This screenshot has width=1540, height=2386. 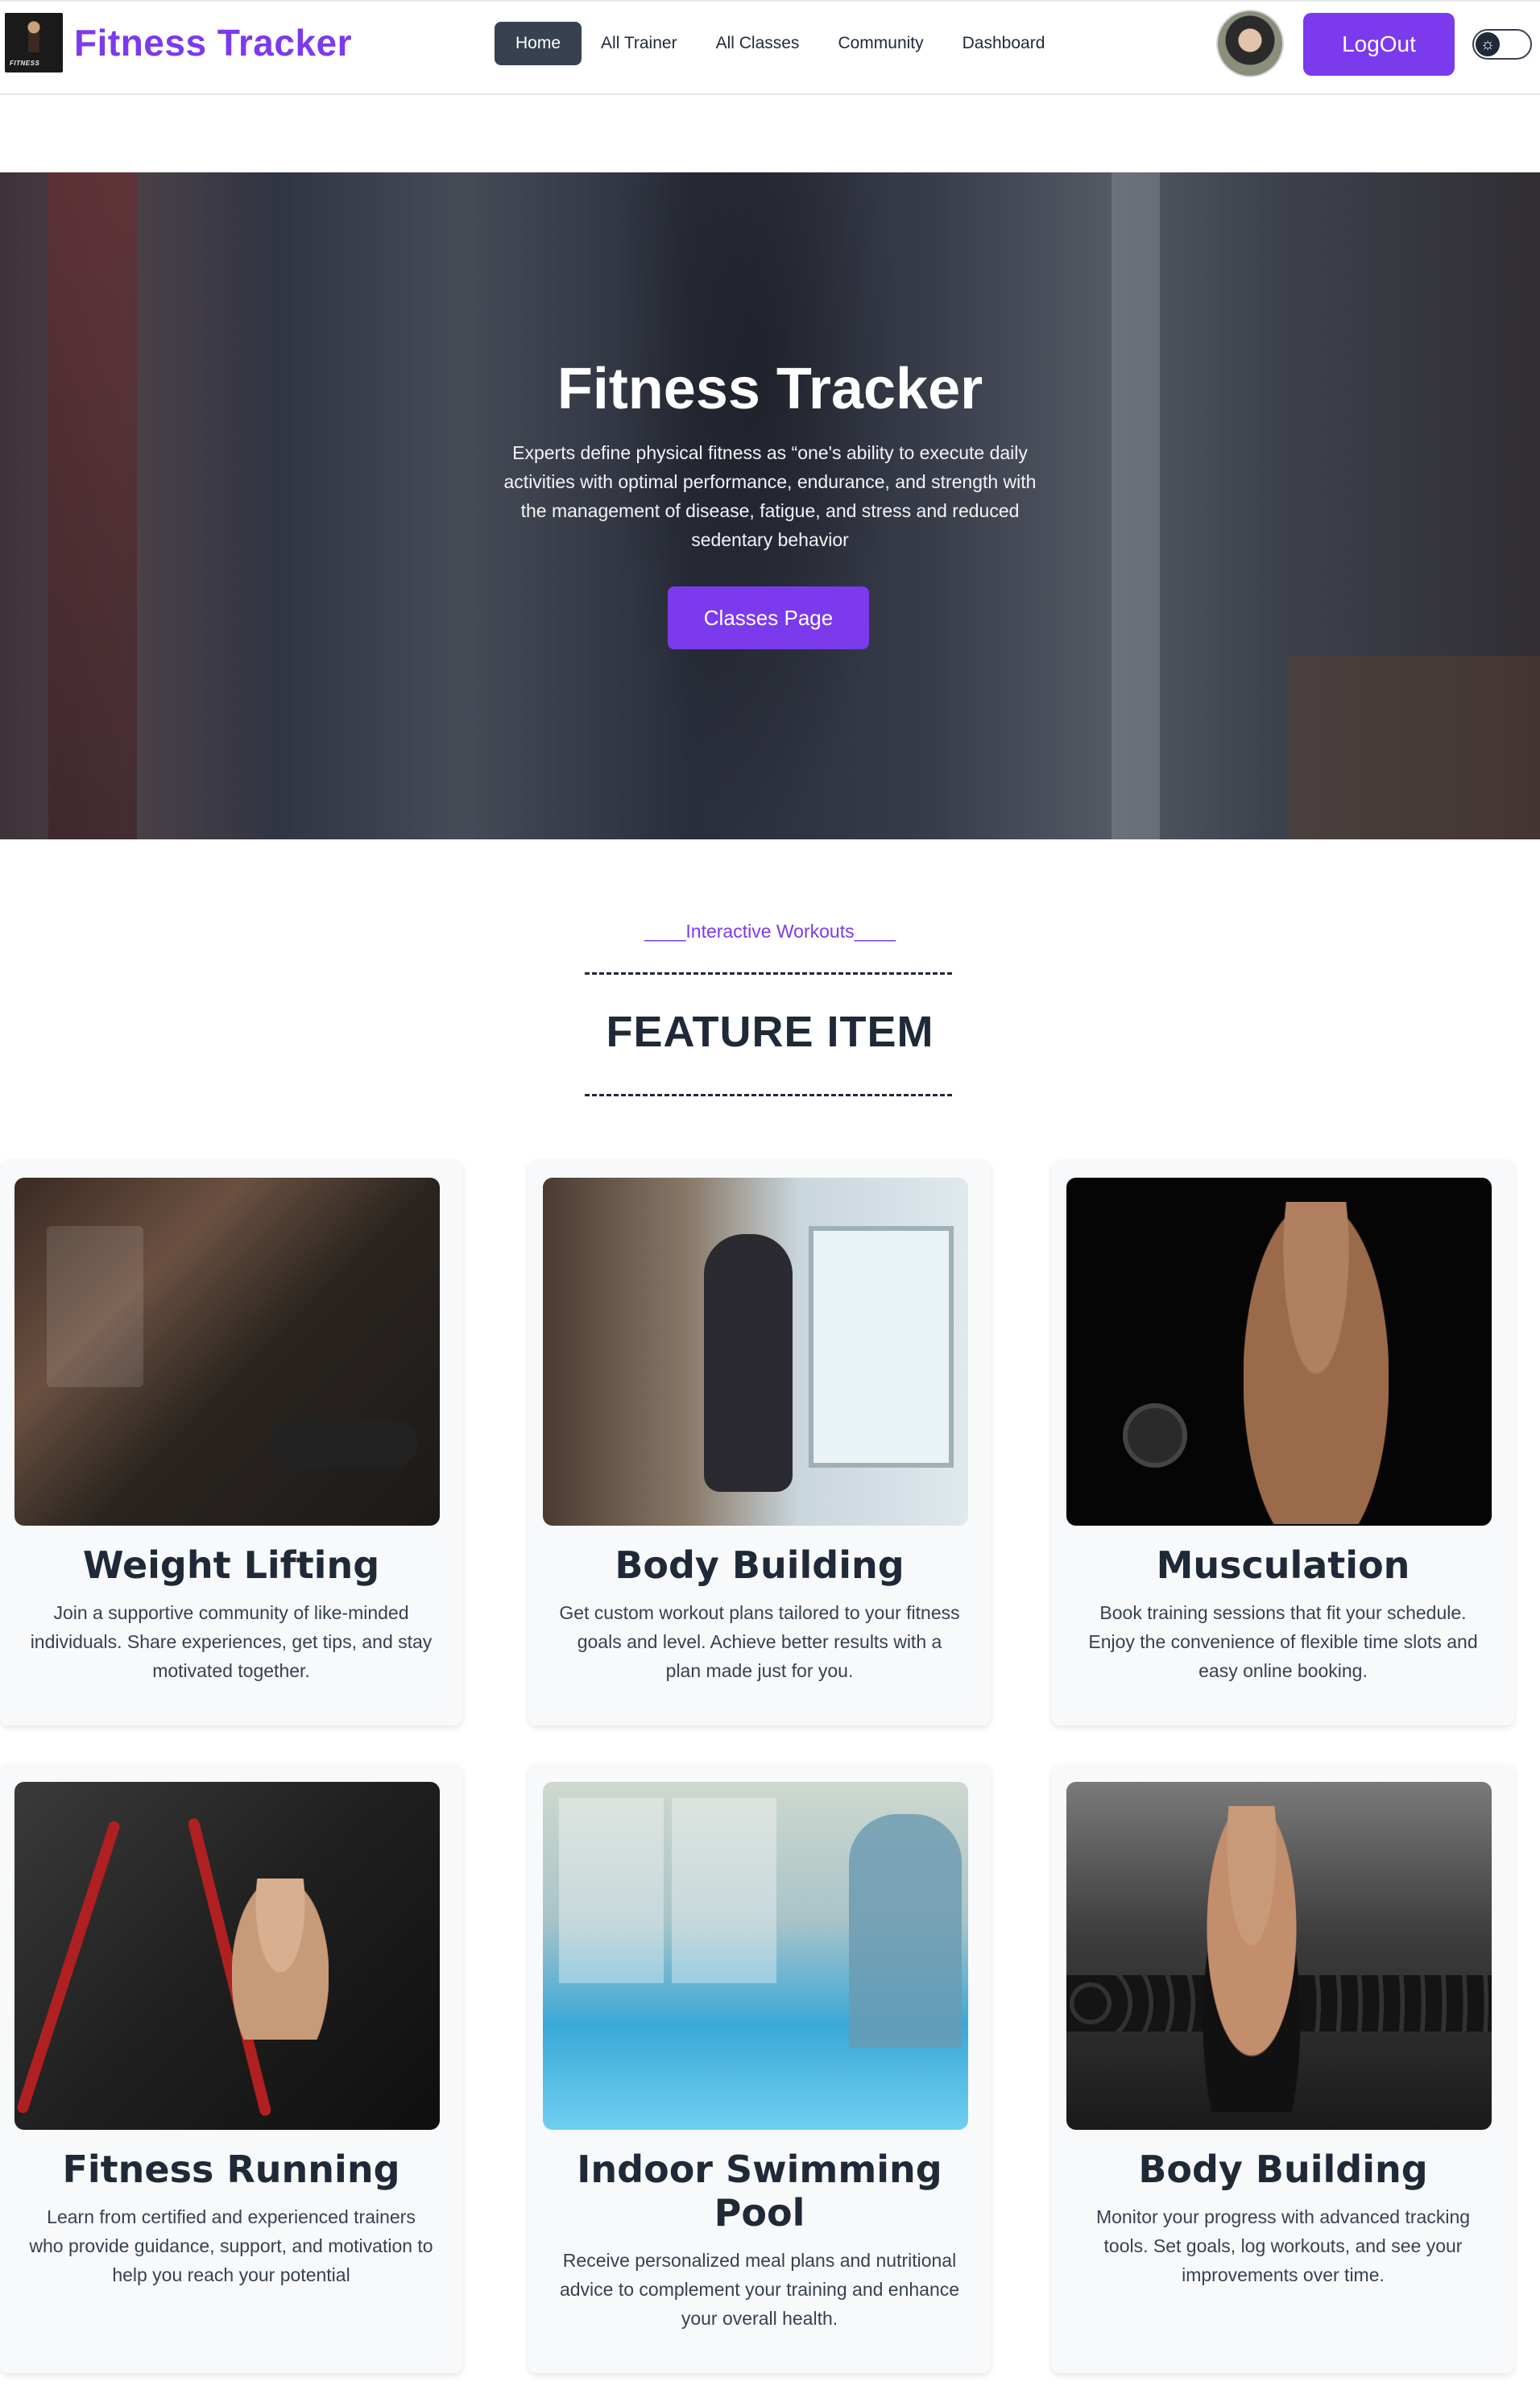 I want to click on brand-logo: FITNESS, so click(x=34, y=42).